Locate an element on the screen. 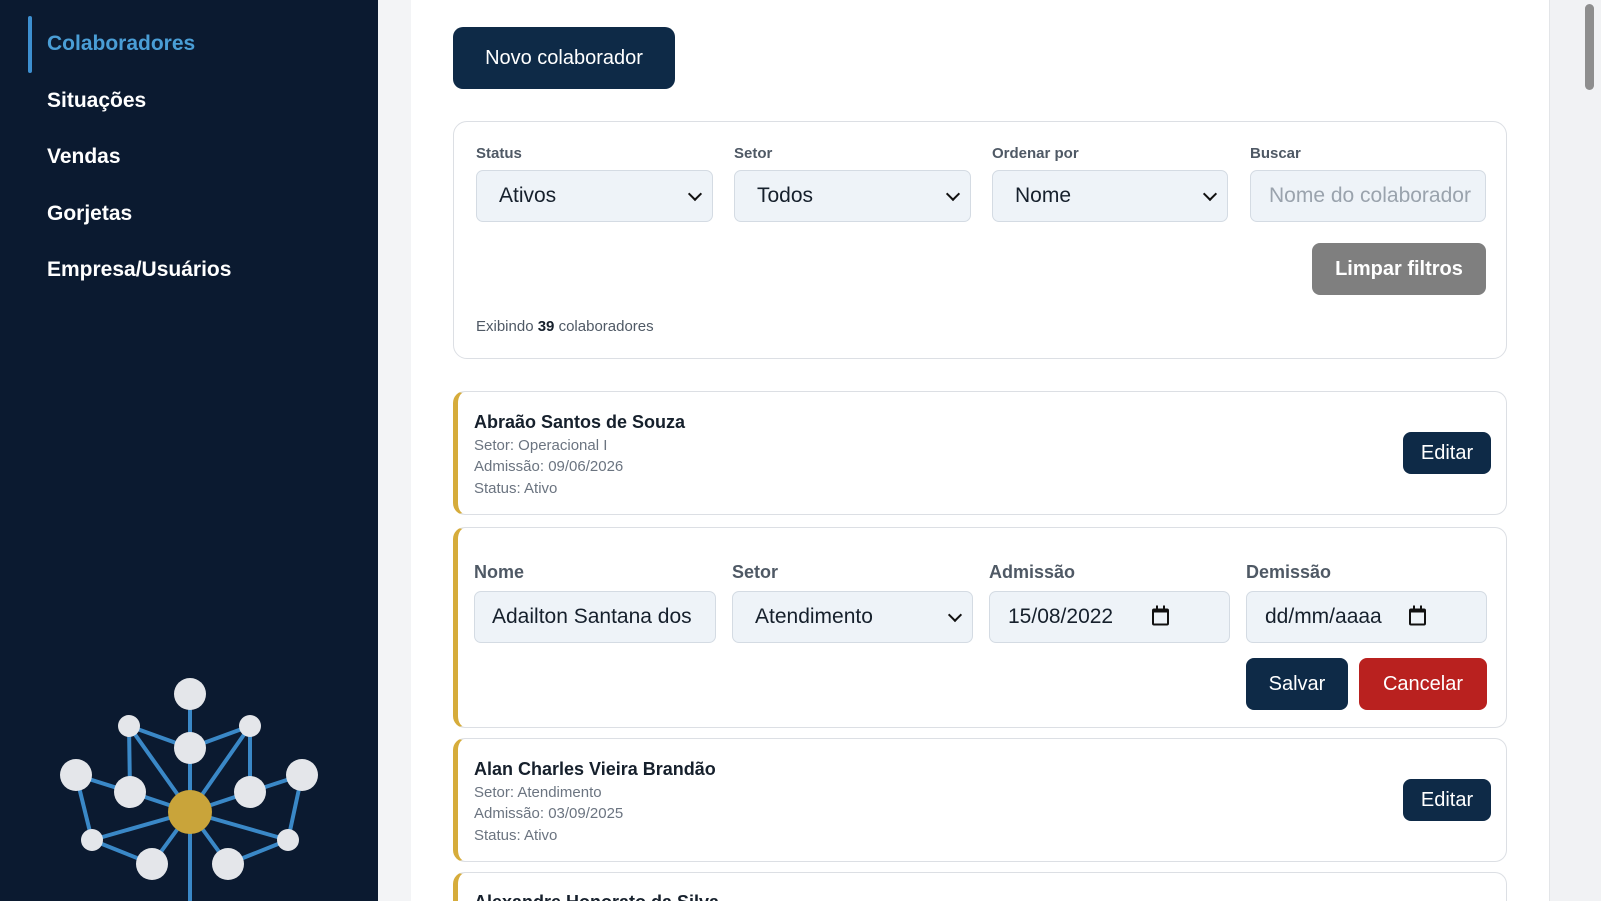 The height and width of the screenshot is (901, 1601). result-count: Exibindo 39 colaboradores is located at coordinates (565, 326).